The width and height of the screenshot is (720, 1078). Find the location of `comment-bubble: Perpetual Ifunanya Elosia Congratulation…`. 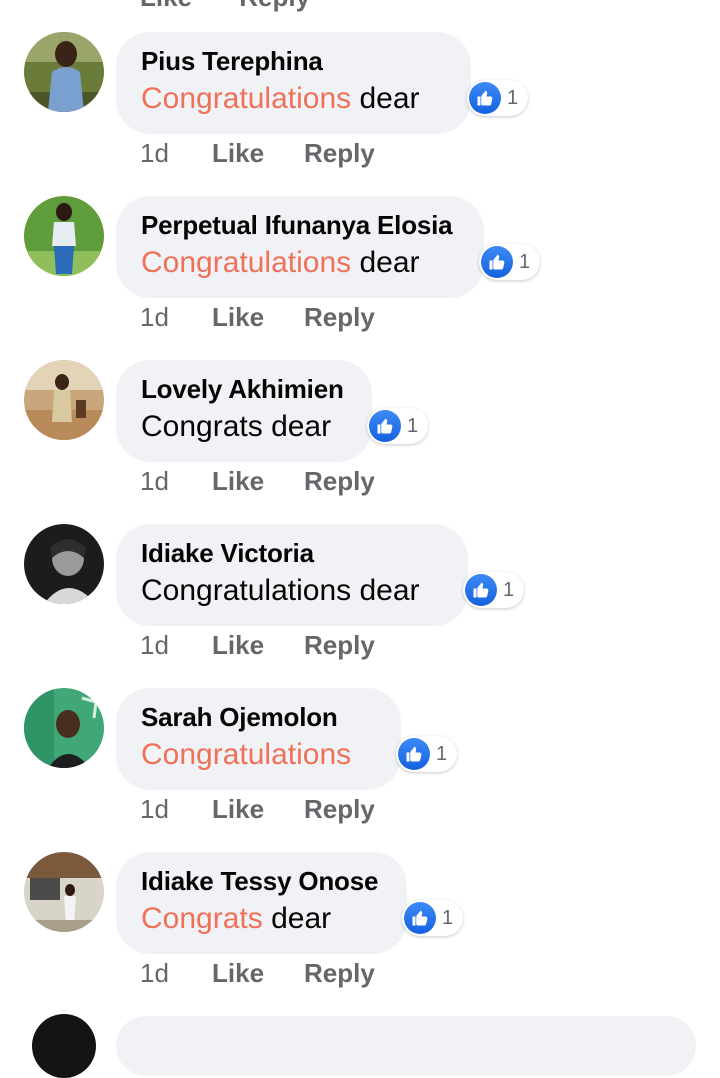

comment-bubble: Perpetual Ifunanya Elosia Congratulation… is located at coordinates (300, 247).